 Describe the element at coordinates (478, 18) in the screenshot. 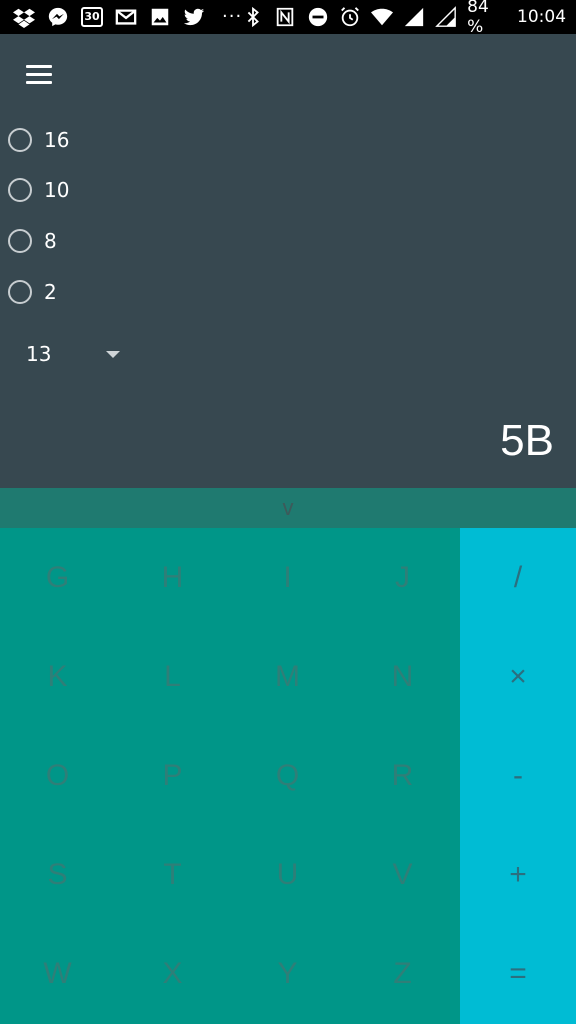

I see `battery-level: 84 %` at that location.